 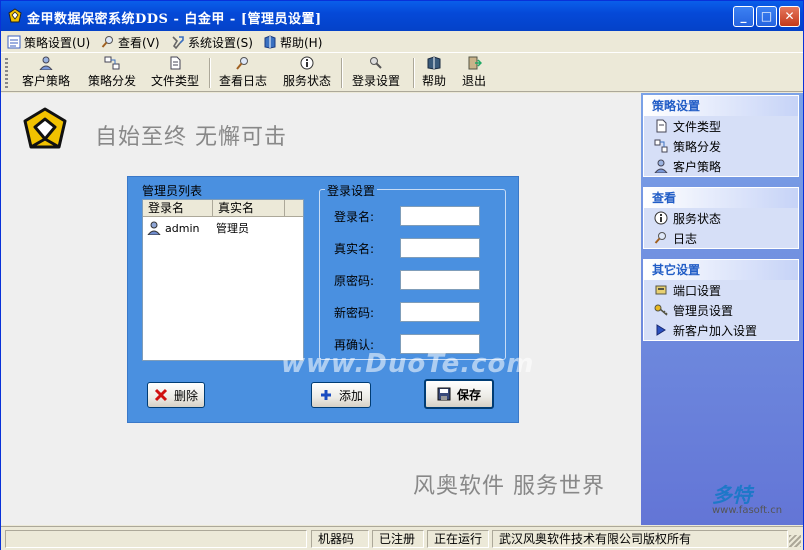 What do you see at coordinates (223, 228) in the screenshot?
I see `table-row: admin 管理员` at bounding box center [223, 228].